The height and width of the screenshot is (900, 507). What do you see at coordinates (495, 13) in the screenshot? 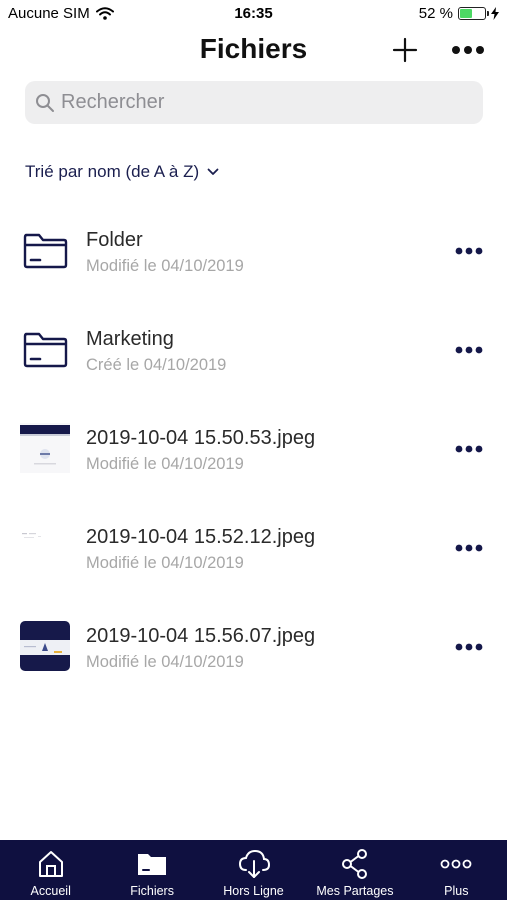
I see `charging-bolt-icon` at bounding box center [495, 13].